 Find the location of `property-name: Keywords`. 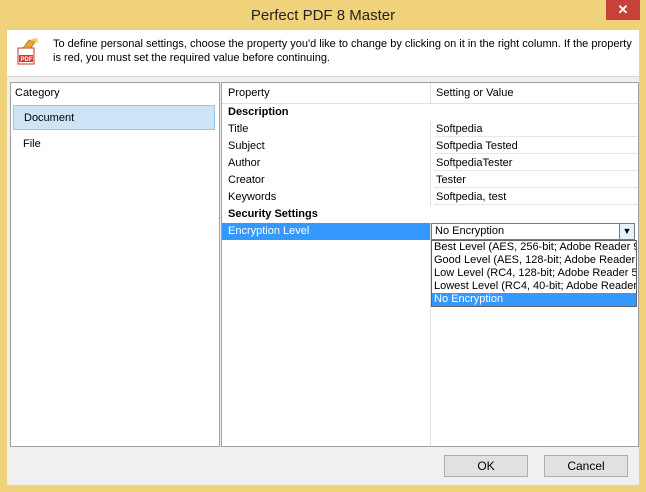

property-name: Keywords is located at coordinates (252, 197).